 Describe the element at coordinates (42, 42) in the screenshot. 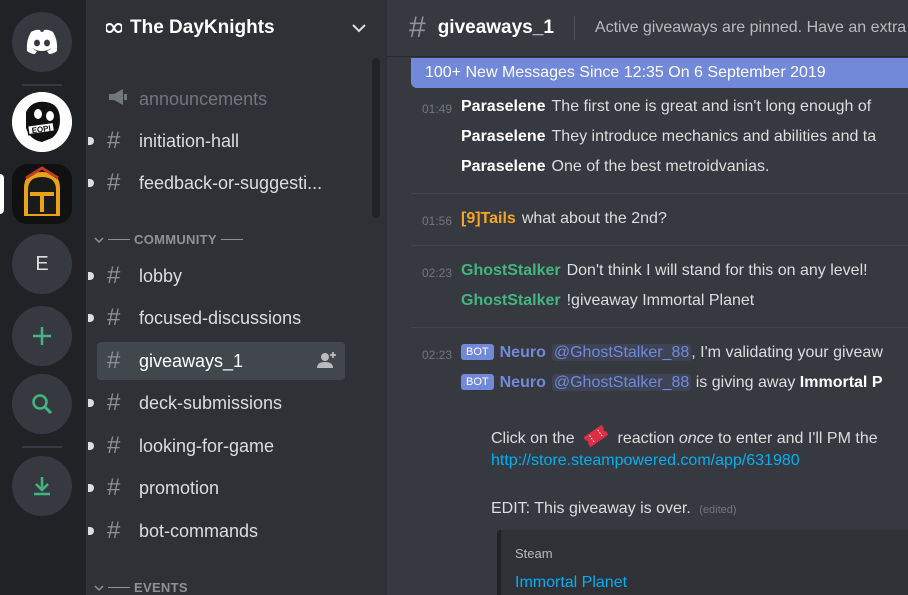

I see `discord-home-icon` at that location.